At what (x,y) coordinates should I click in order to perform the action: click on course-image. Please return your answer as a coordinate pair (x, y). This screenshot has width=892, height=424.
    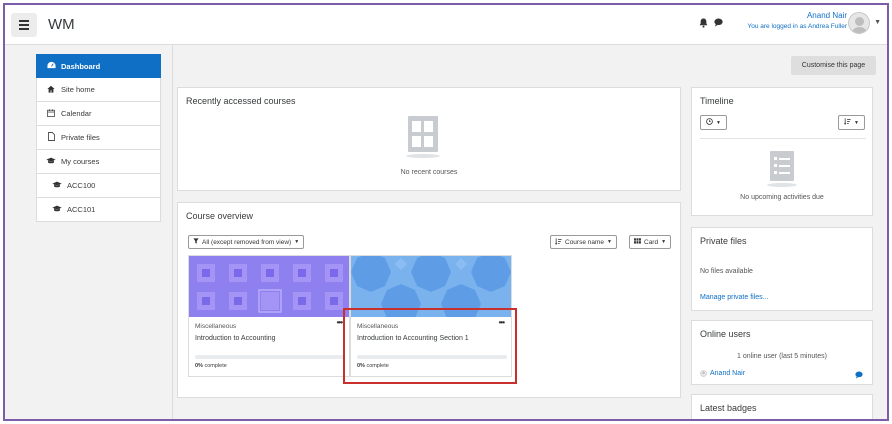
    Looking at the image, I should click on (269, 286).